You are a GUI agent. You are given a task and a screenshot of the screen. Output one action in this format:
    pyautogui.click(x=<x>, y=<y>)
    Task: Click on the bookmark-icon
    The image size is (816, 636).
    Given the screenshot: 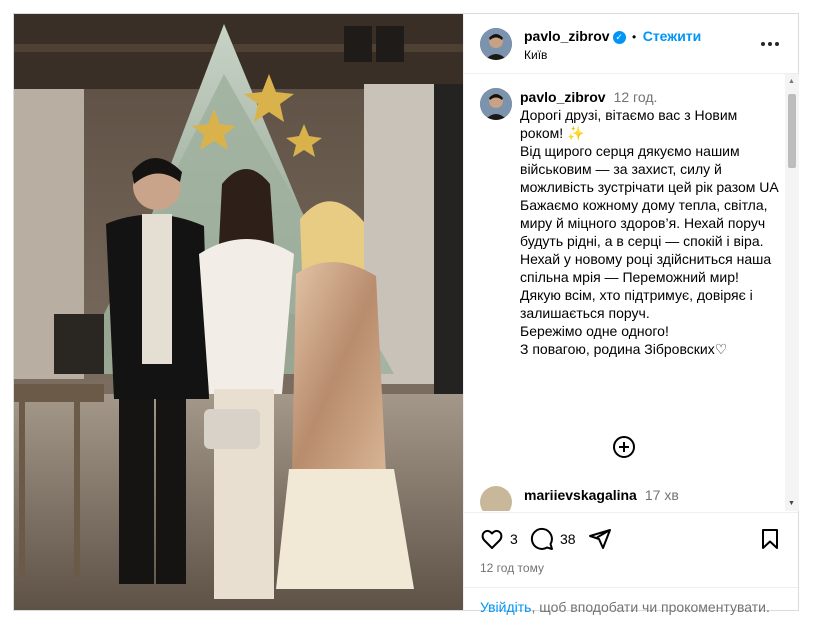 What is the action you would take?
    pyautogui.click(x=770, y=541)
    